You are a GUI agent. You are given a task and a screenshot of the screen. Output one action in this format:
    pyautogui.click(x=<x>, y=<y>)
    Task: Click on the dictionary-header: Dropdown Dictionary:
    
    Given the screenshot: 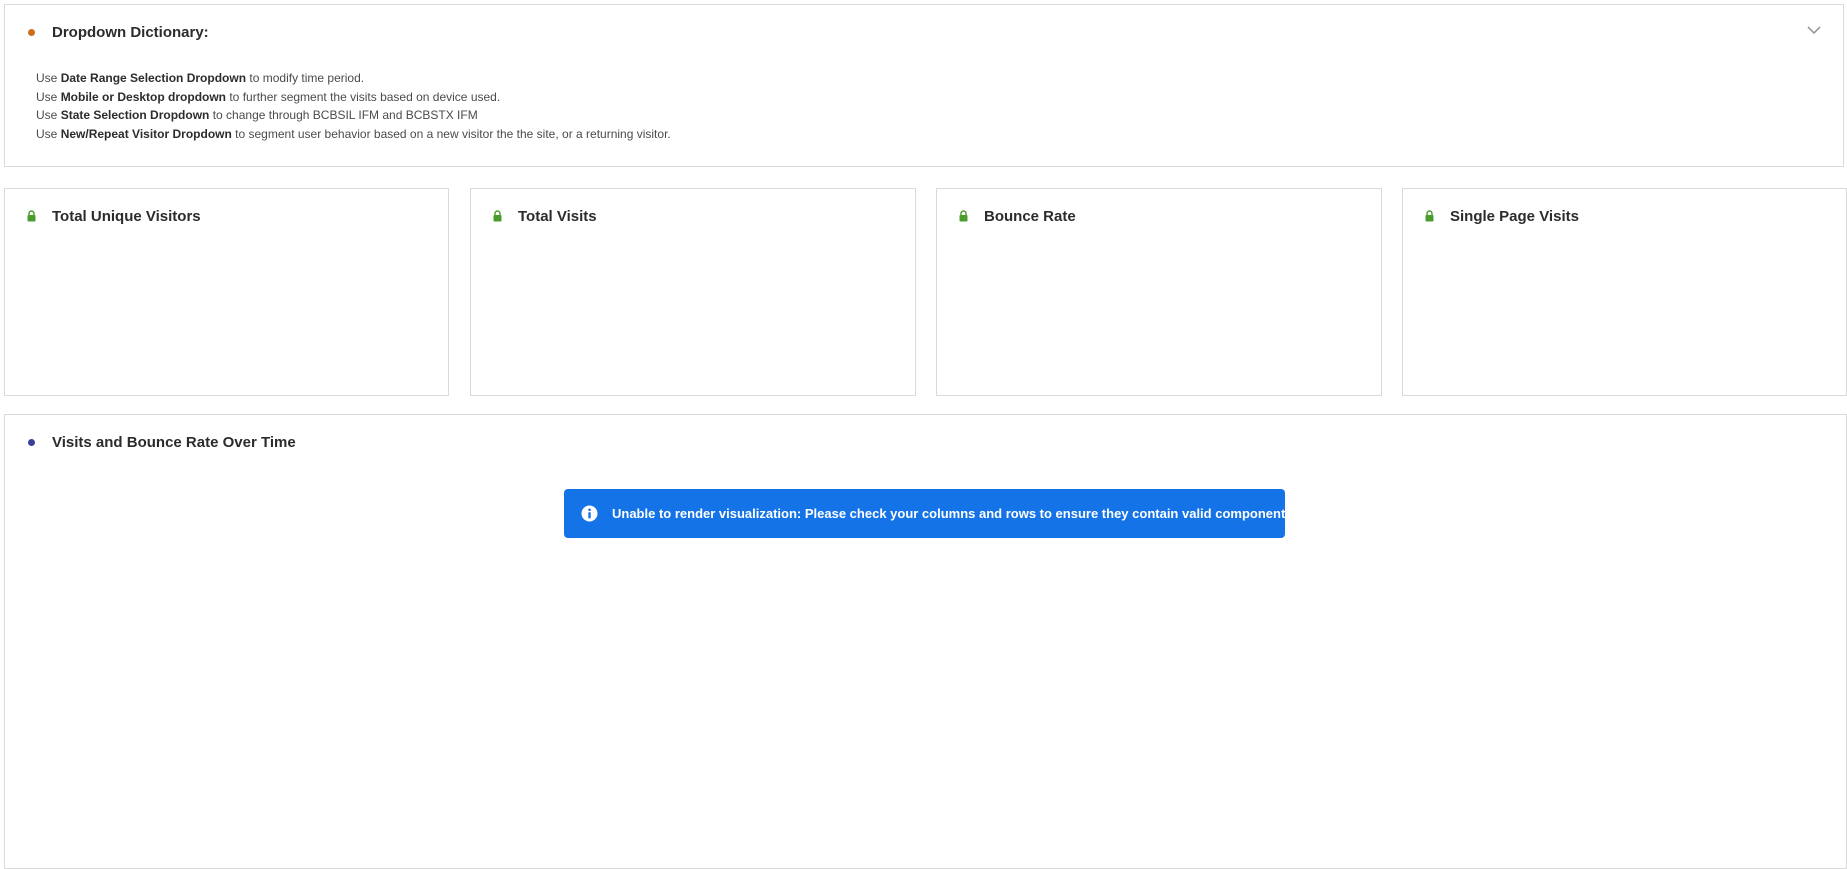 What is the action you would take?
    pyautogui.click(x=117, y=32)
    